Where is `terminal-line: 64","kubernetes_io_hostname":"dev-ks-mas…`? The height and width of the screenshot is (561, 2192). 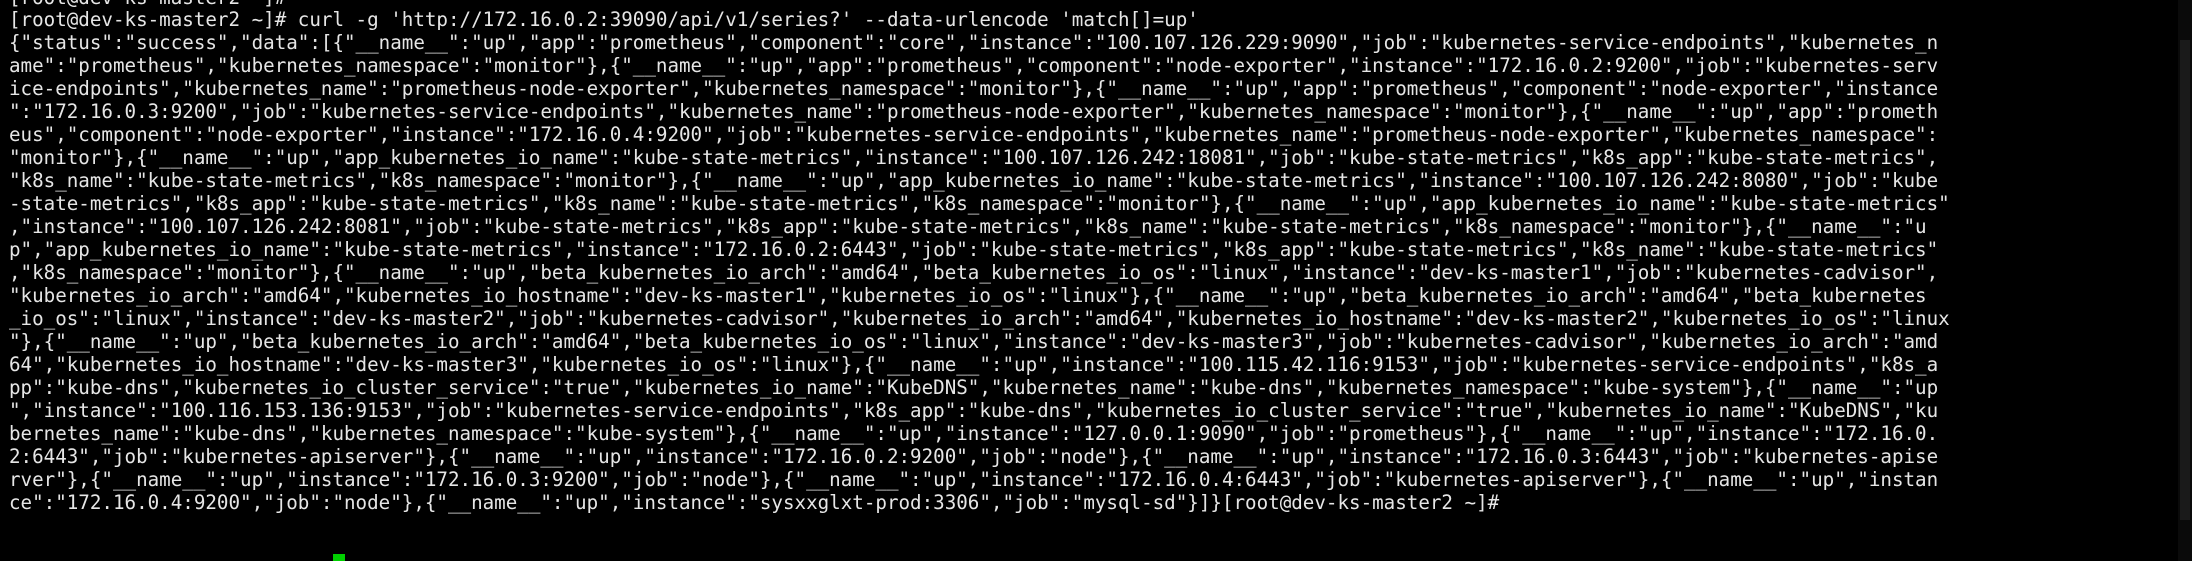
terminal-line: 64","kubernetes_io_hostname":"dev-ks-mas… is located at coordinates (974, 364).